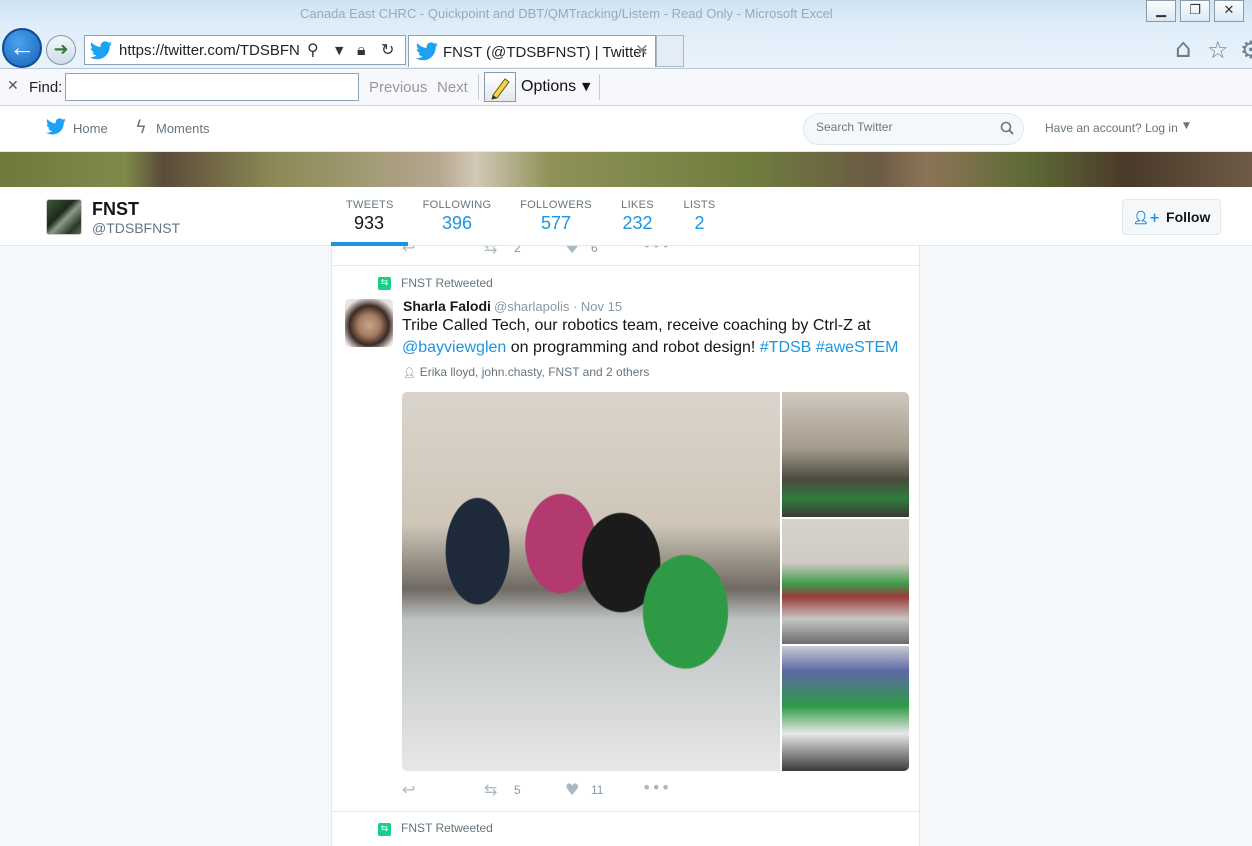  What do you see at coordinates (1229, 11) in the screenshot?
I see `close-window-button: ✕` at bounding box center [1229, 11].